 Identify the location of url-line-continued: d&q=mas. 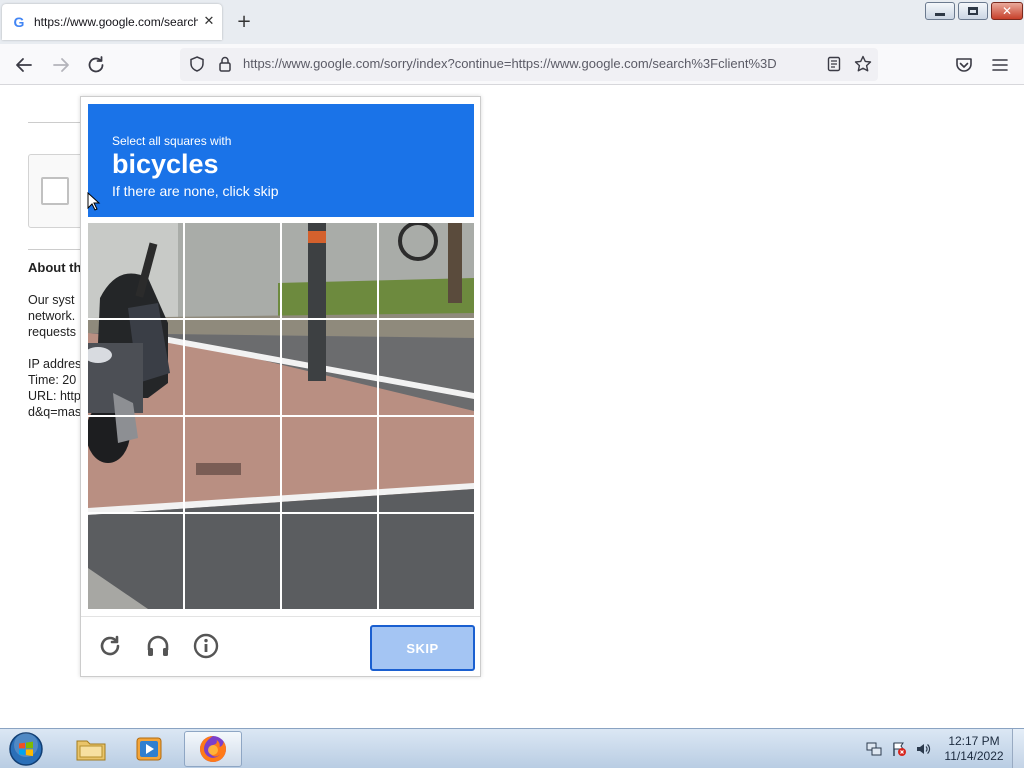
(55, 412).